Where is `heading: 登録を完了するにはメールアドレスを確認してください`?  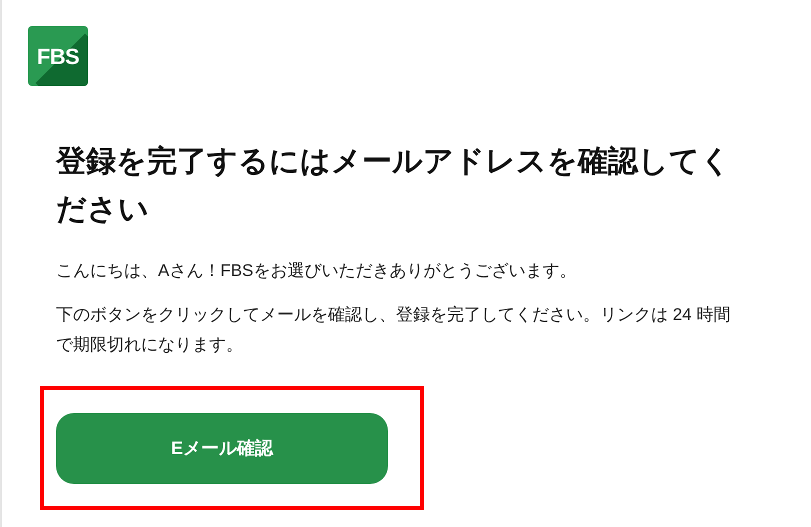
heading: 登録を完了するにはメールアドレスを確認してください is located at coordinates (394, 186).